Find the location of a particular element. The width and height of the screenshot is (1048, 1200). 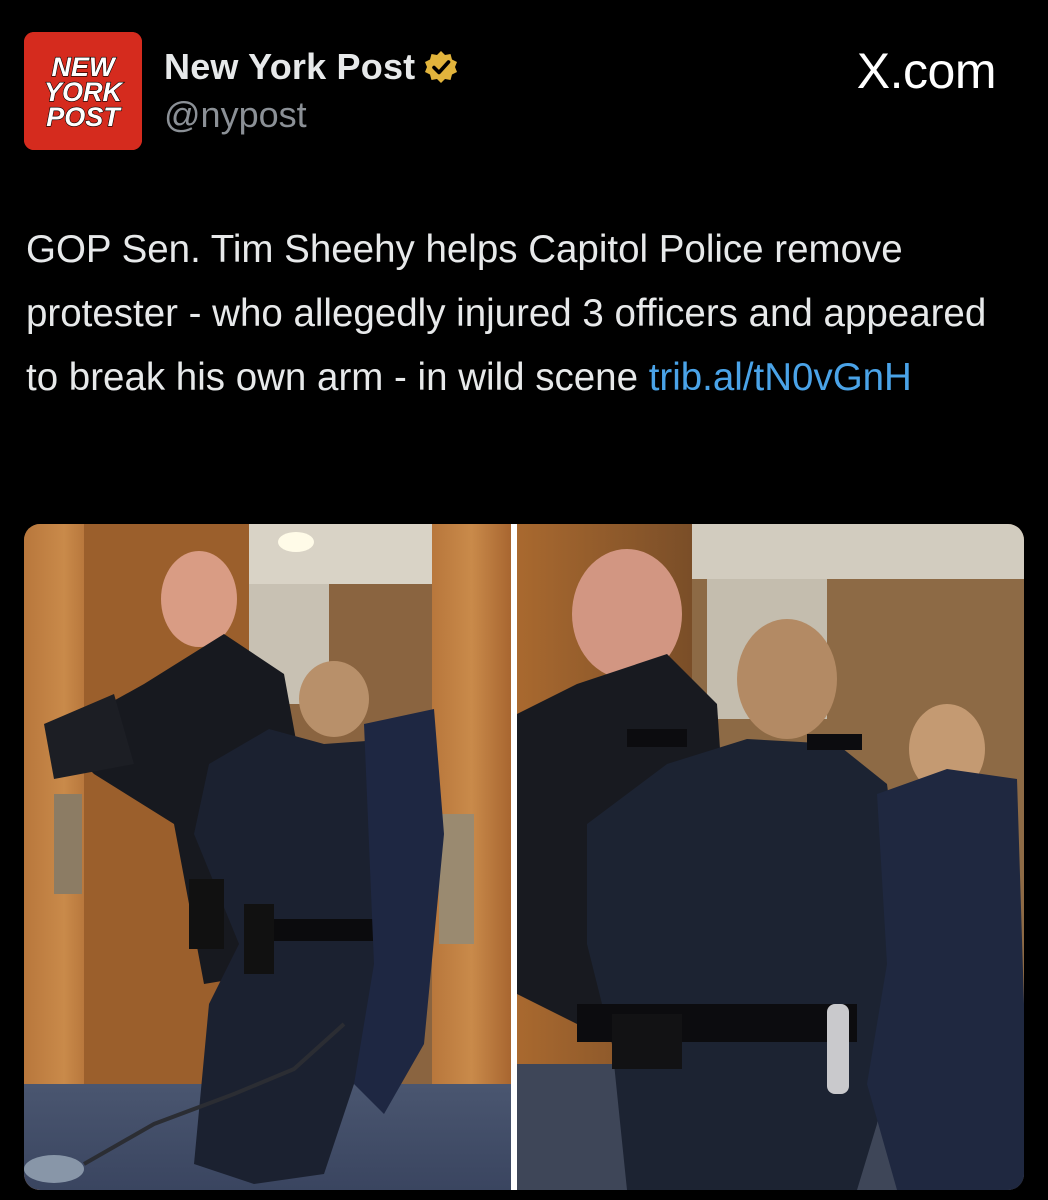

logo-line-3: POST is located at coordinates (84, 117).